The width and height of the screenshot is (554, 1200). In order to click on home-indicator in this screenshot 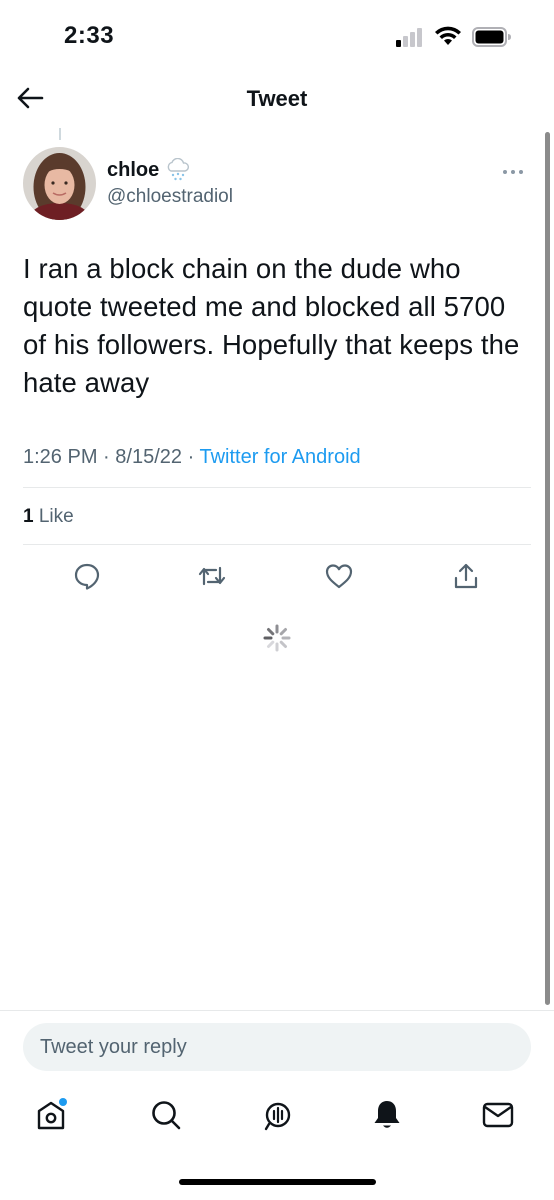, I will do `click(277, 1182)`.